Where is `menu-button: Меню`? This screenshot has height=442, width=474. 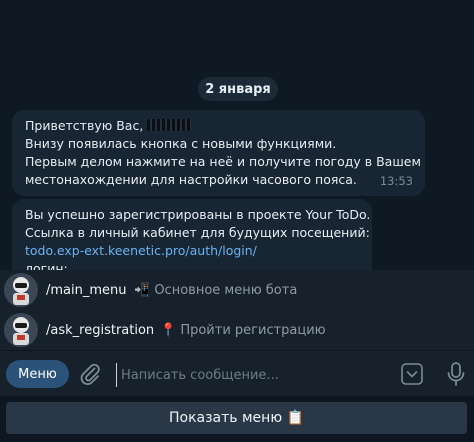
menu-button: Меню is located at coordinates (37, 374).